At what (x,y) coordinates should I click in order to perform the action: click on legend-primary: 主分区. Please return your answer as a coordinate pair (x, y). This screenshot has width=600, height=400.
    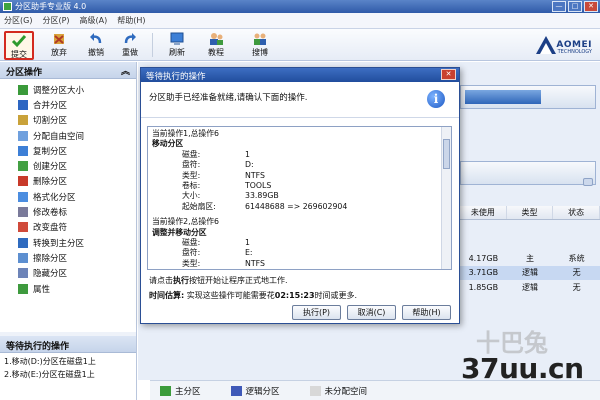
    Looking at the image, I should click on (180, 391).